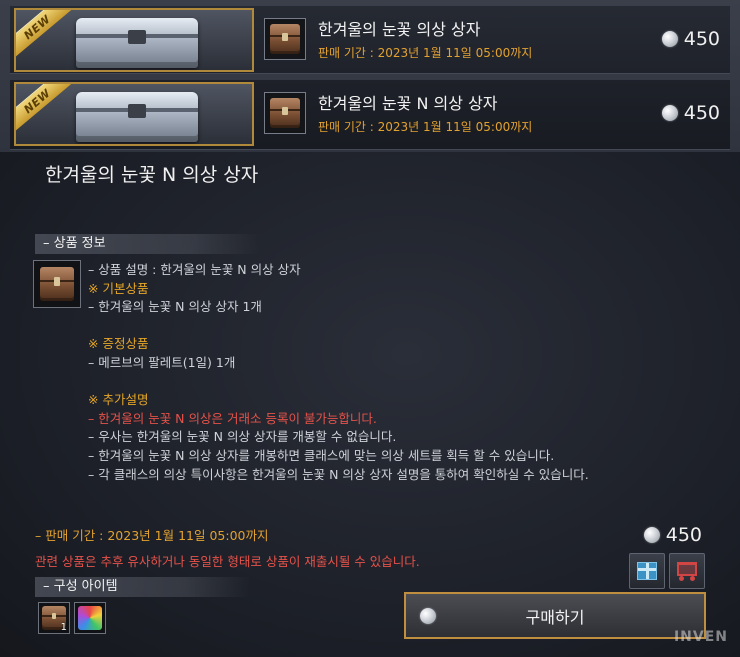 This screenshot has height=657, width=740. What do you see at coordinates (142, 587) in the screenshot?
I see `composition-header: – 구성 아이템` at bounding box center [142, 587].